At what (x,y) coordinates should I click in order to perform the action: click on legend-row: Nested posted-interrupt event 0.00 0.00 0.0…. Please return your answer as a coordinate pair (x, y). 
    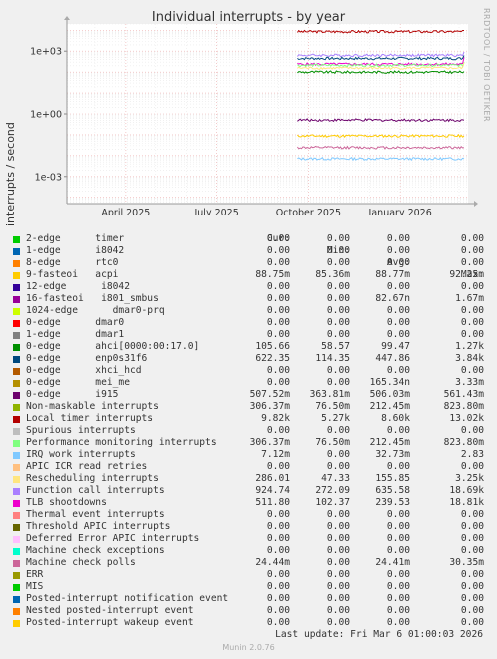
    Looking at the image, I should click on (252, 611).